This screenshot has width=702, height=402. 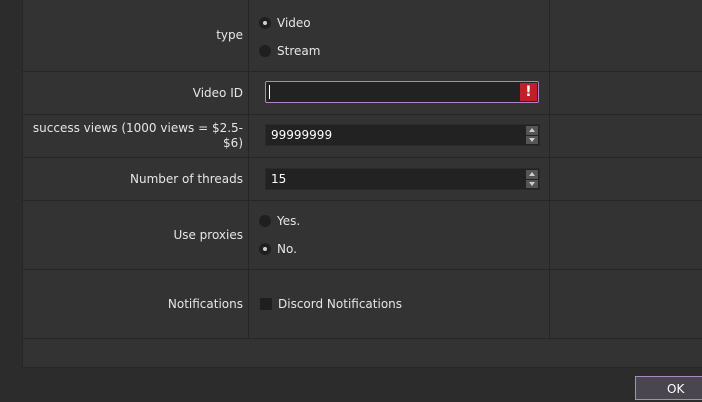 I want to click on success-views-value-cell: 99999999, so click(x=399, y=136).